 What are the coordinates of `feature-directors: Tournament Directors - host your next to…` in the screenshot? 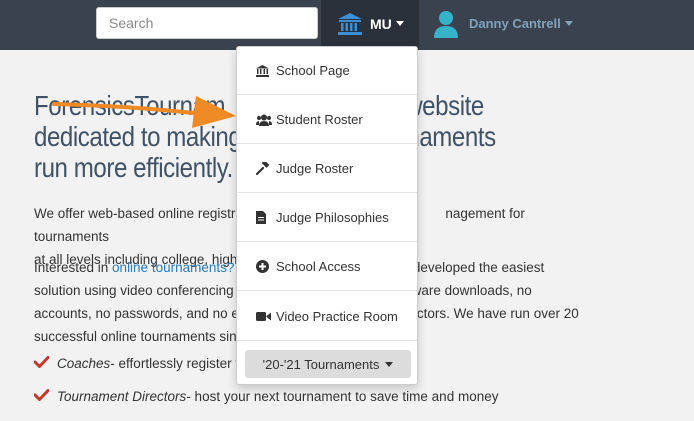 It's located at (266, 396).